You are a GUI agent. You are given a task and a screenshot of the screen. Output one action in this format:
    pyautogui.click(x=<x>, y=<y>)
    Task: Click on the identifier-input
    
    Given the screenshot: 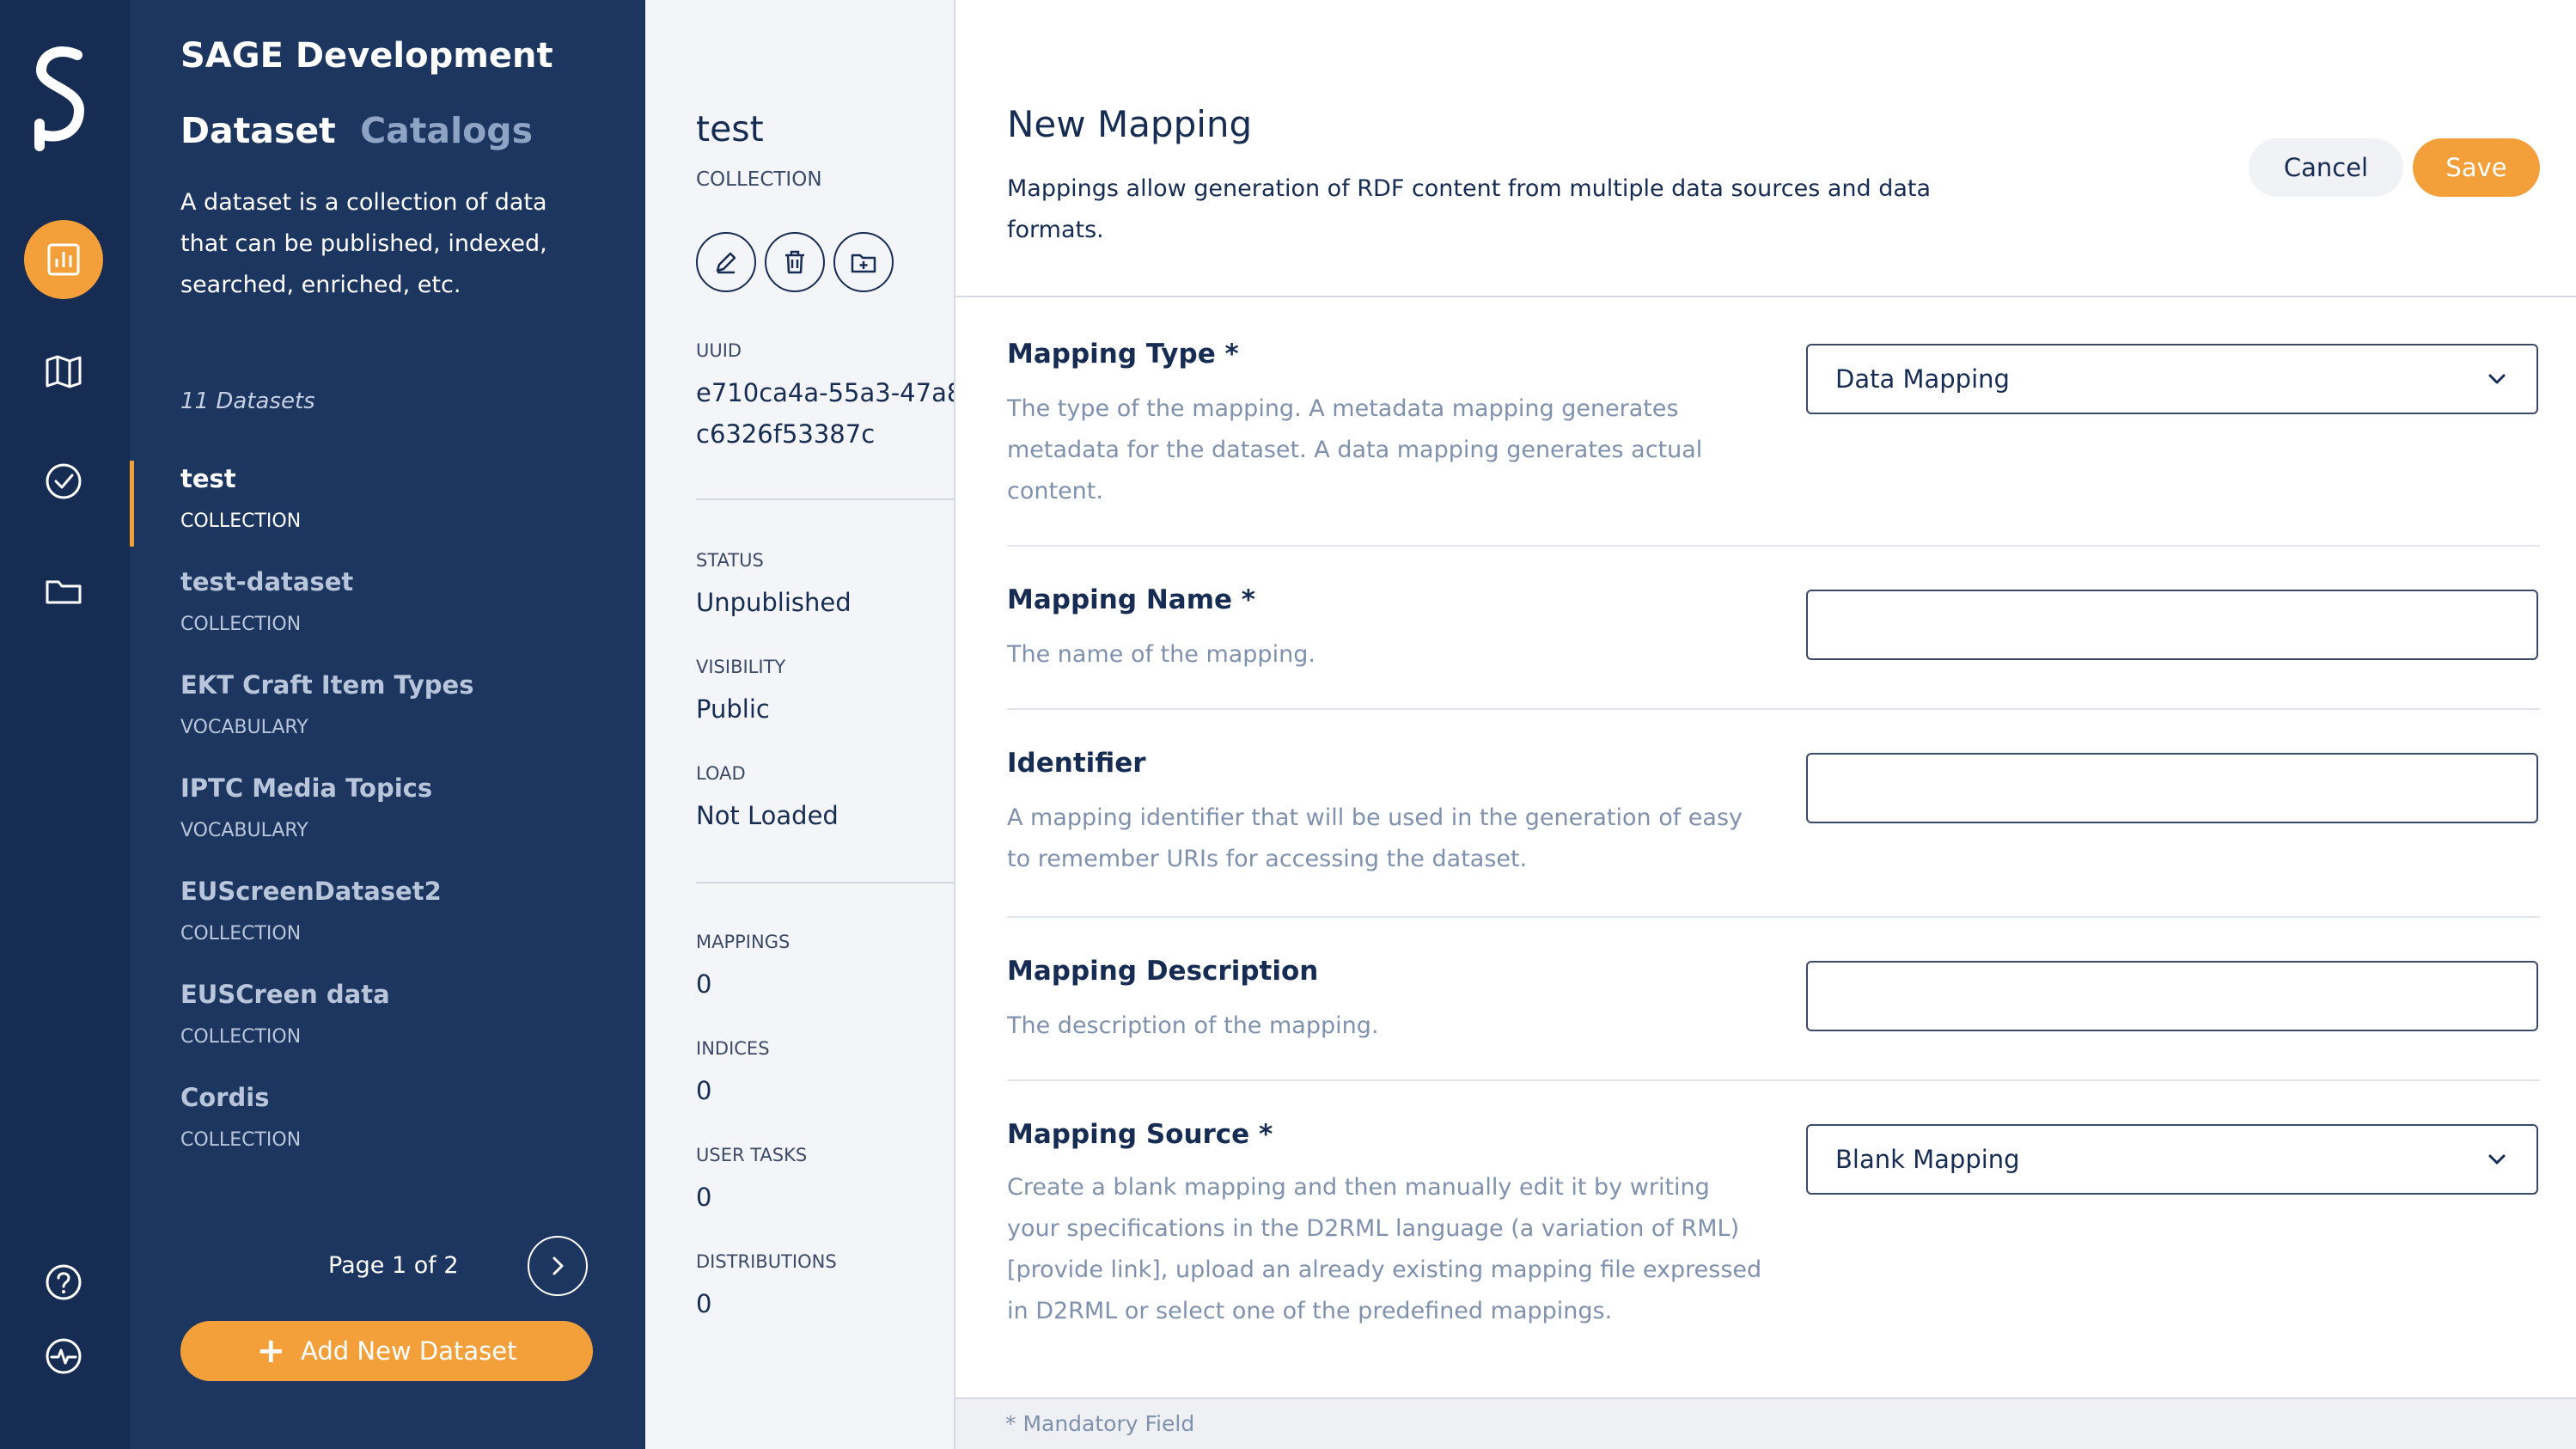 What is the action you would take?
    pyautogui.click(x=2172, y=788)
    